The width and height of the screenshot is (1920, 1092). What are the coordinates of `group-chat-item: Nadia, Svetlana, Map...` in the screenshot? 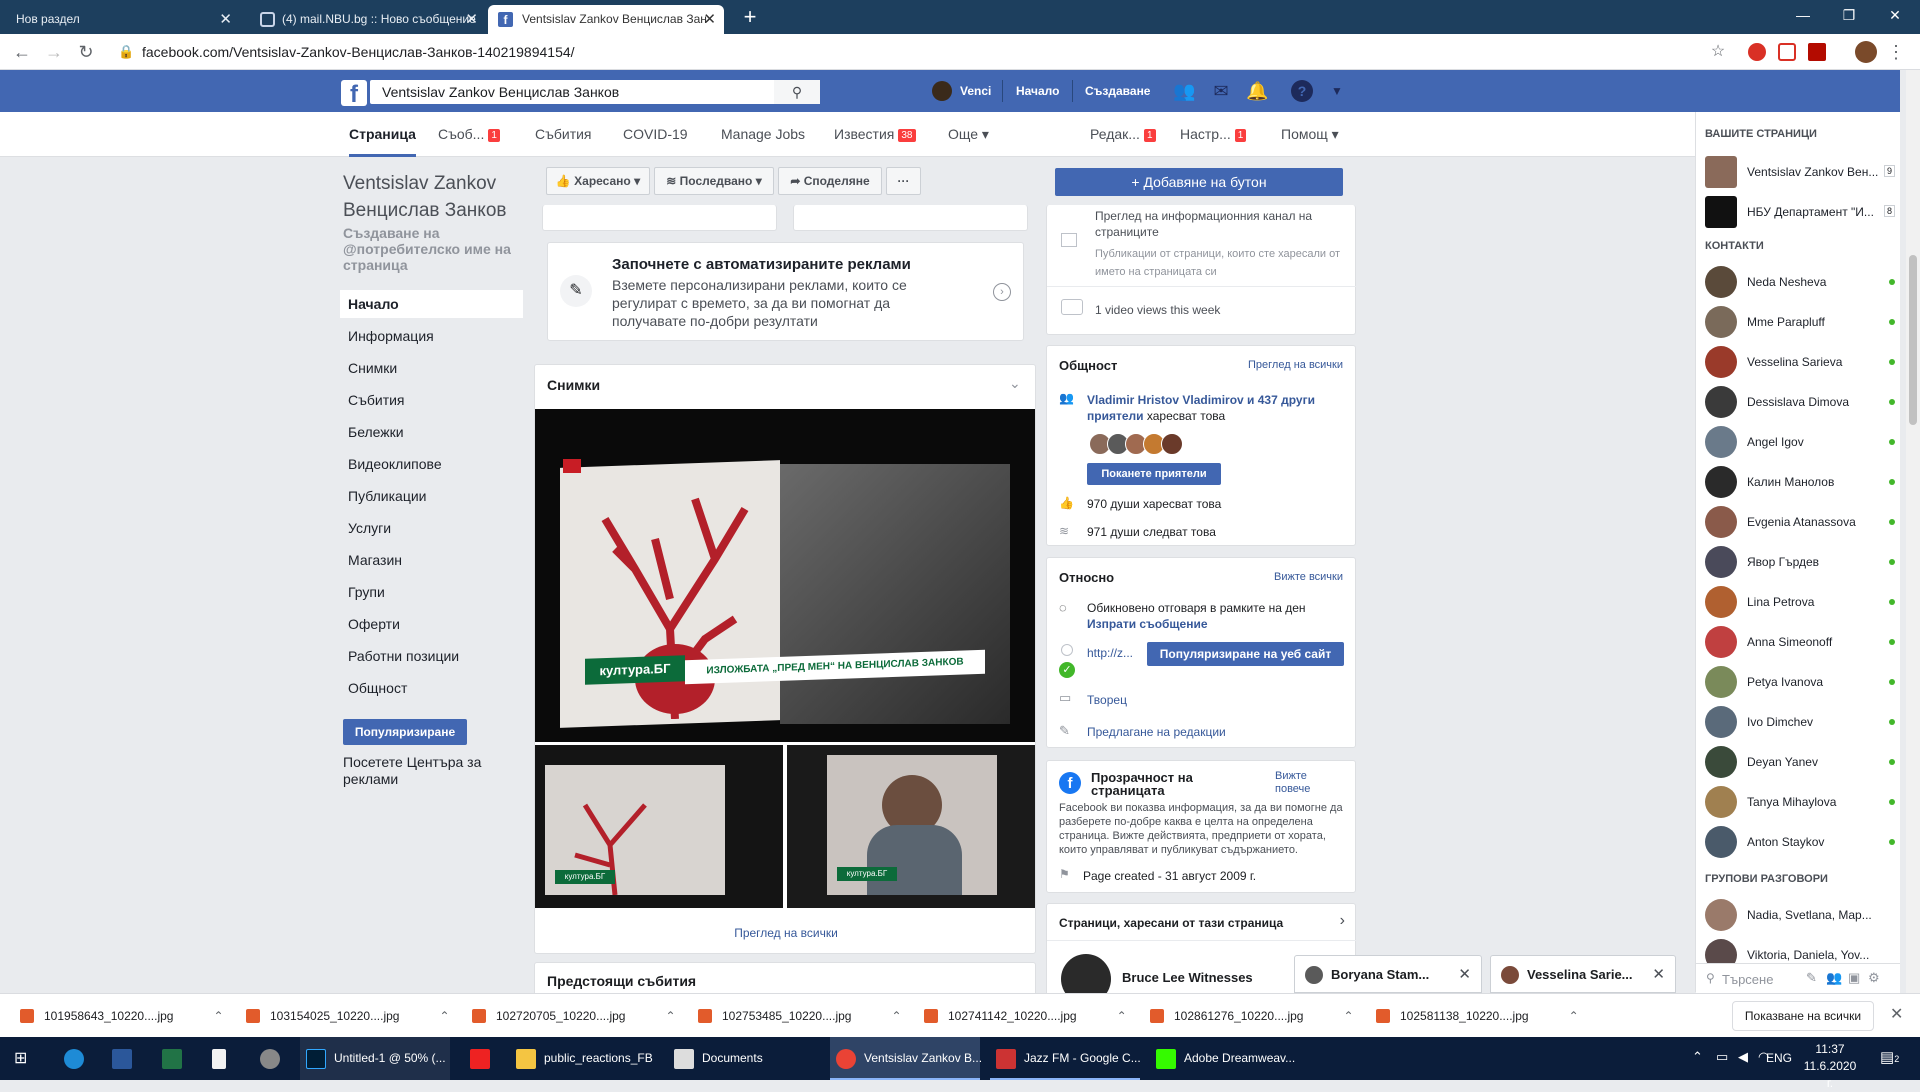 It's located at (1800, 915).